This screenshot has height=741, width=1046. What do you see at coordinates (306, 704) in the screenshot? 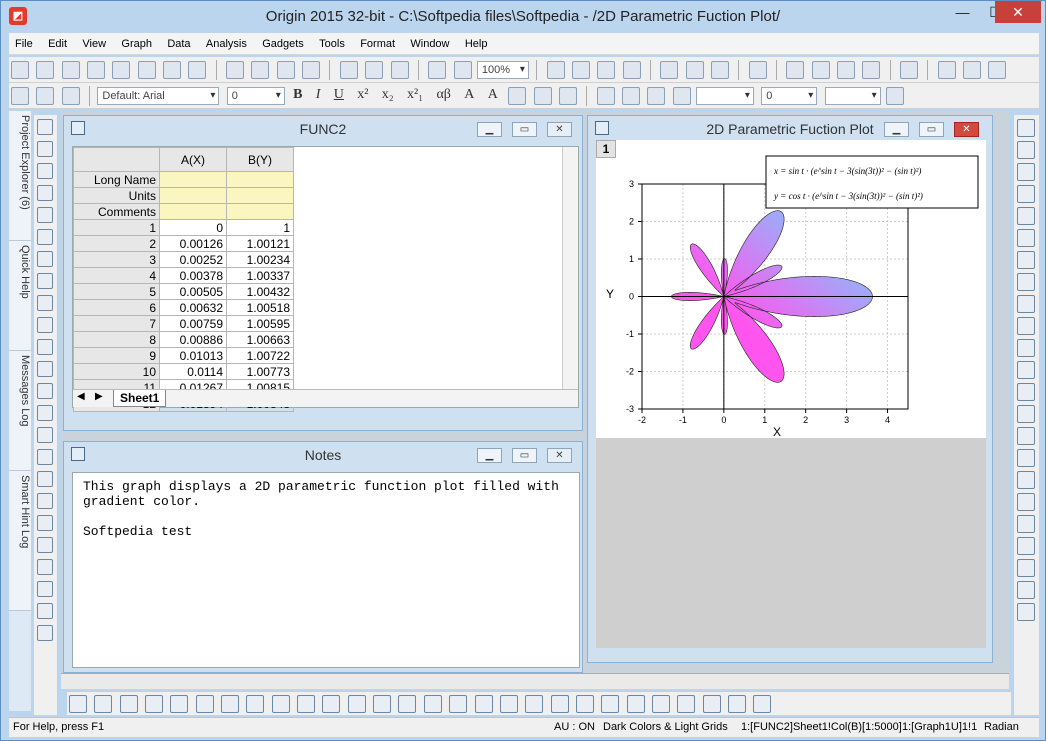
I see `template-plot-icon` at bounding box center [306, 704].